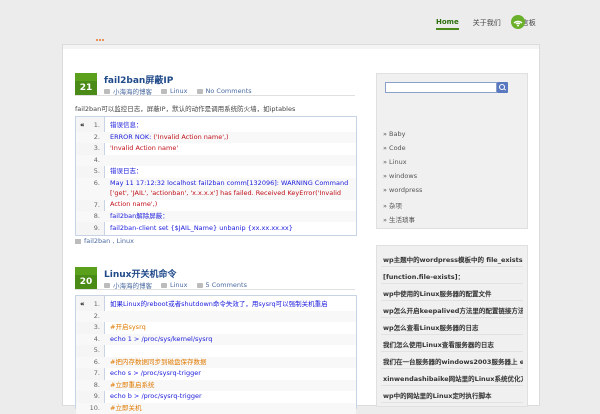  What do you see at coordinates (158, 361) in the screenshot?
I see `code-text: #把内存数据同步到磁盘保存数据` at bounding box center [158, 361].